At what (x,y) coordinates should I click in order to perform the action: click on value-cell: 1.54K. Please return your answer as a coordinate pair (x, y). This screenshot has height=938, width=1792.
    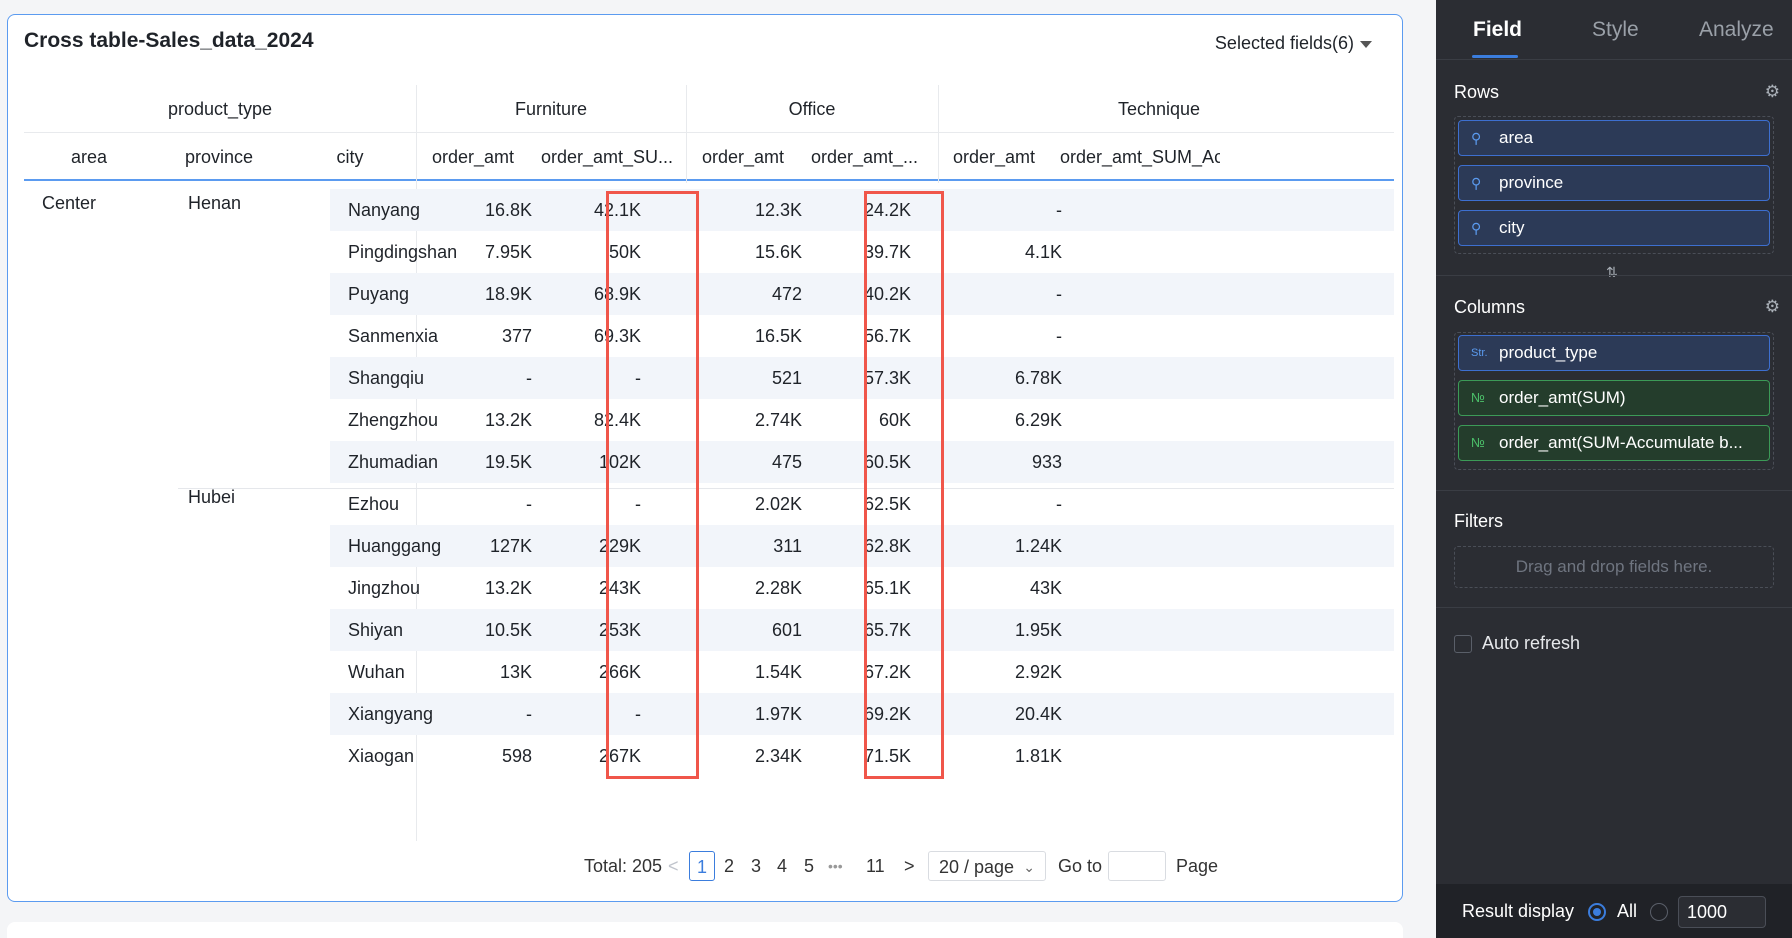
    Looking at the image, I should click on (752, 675).